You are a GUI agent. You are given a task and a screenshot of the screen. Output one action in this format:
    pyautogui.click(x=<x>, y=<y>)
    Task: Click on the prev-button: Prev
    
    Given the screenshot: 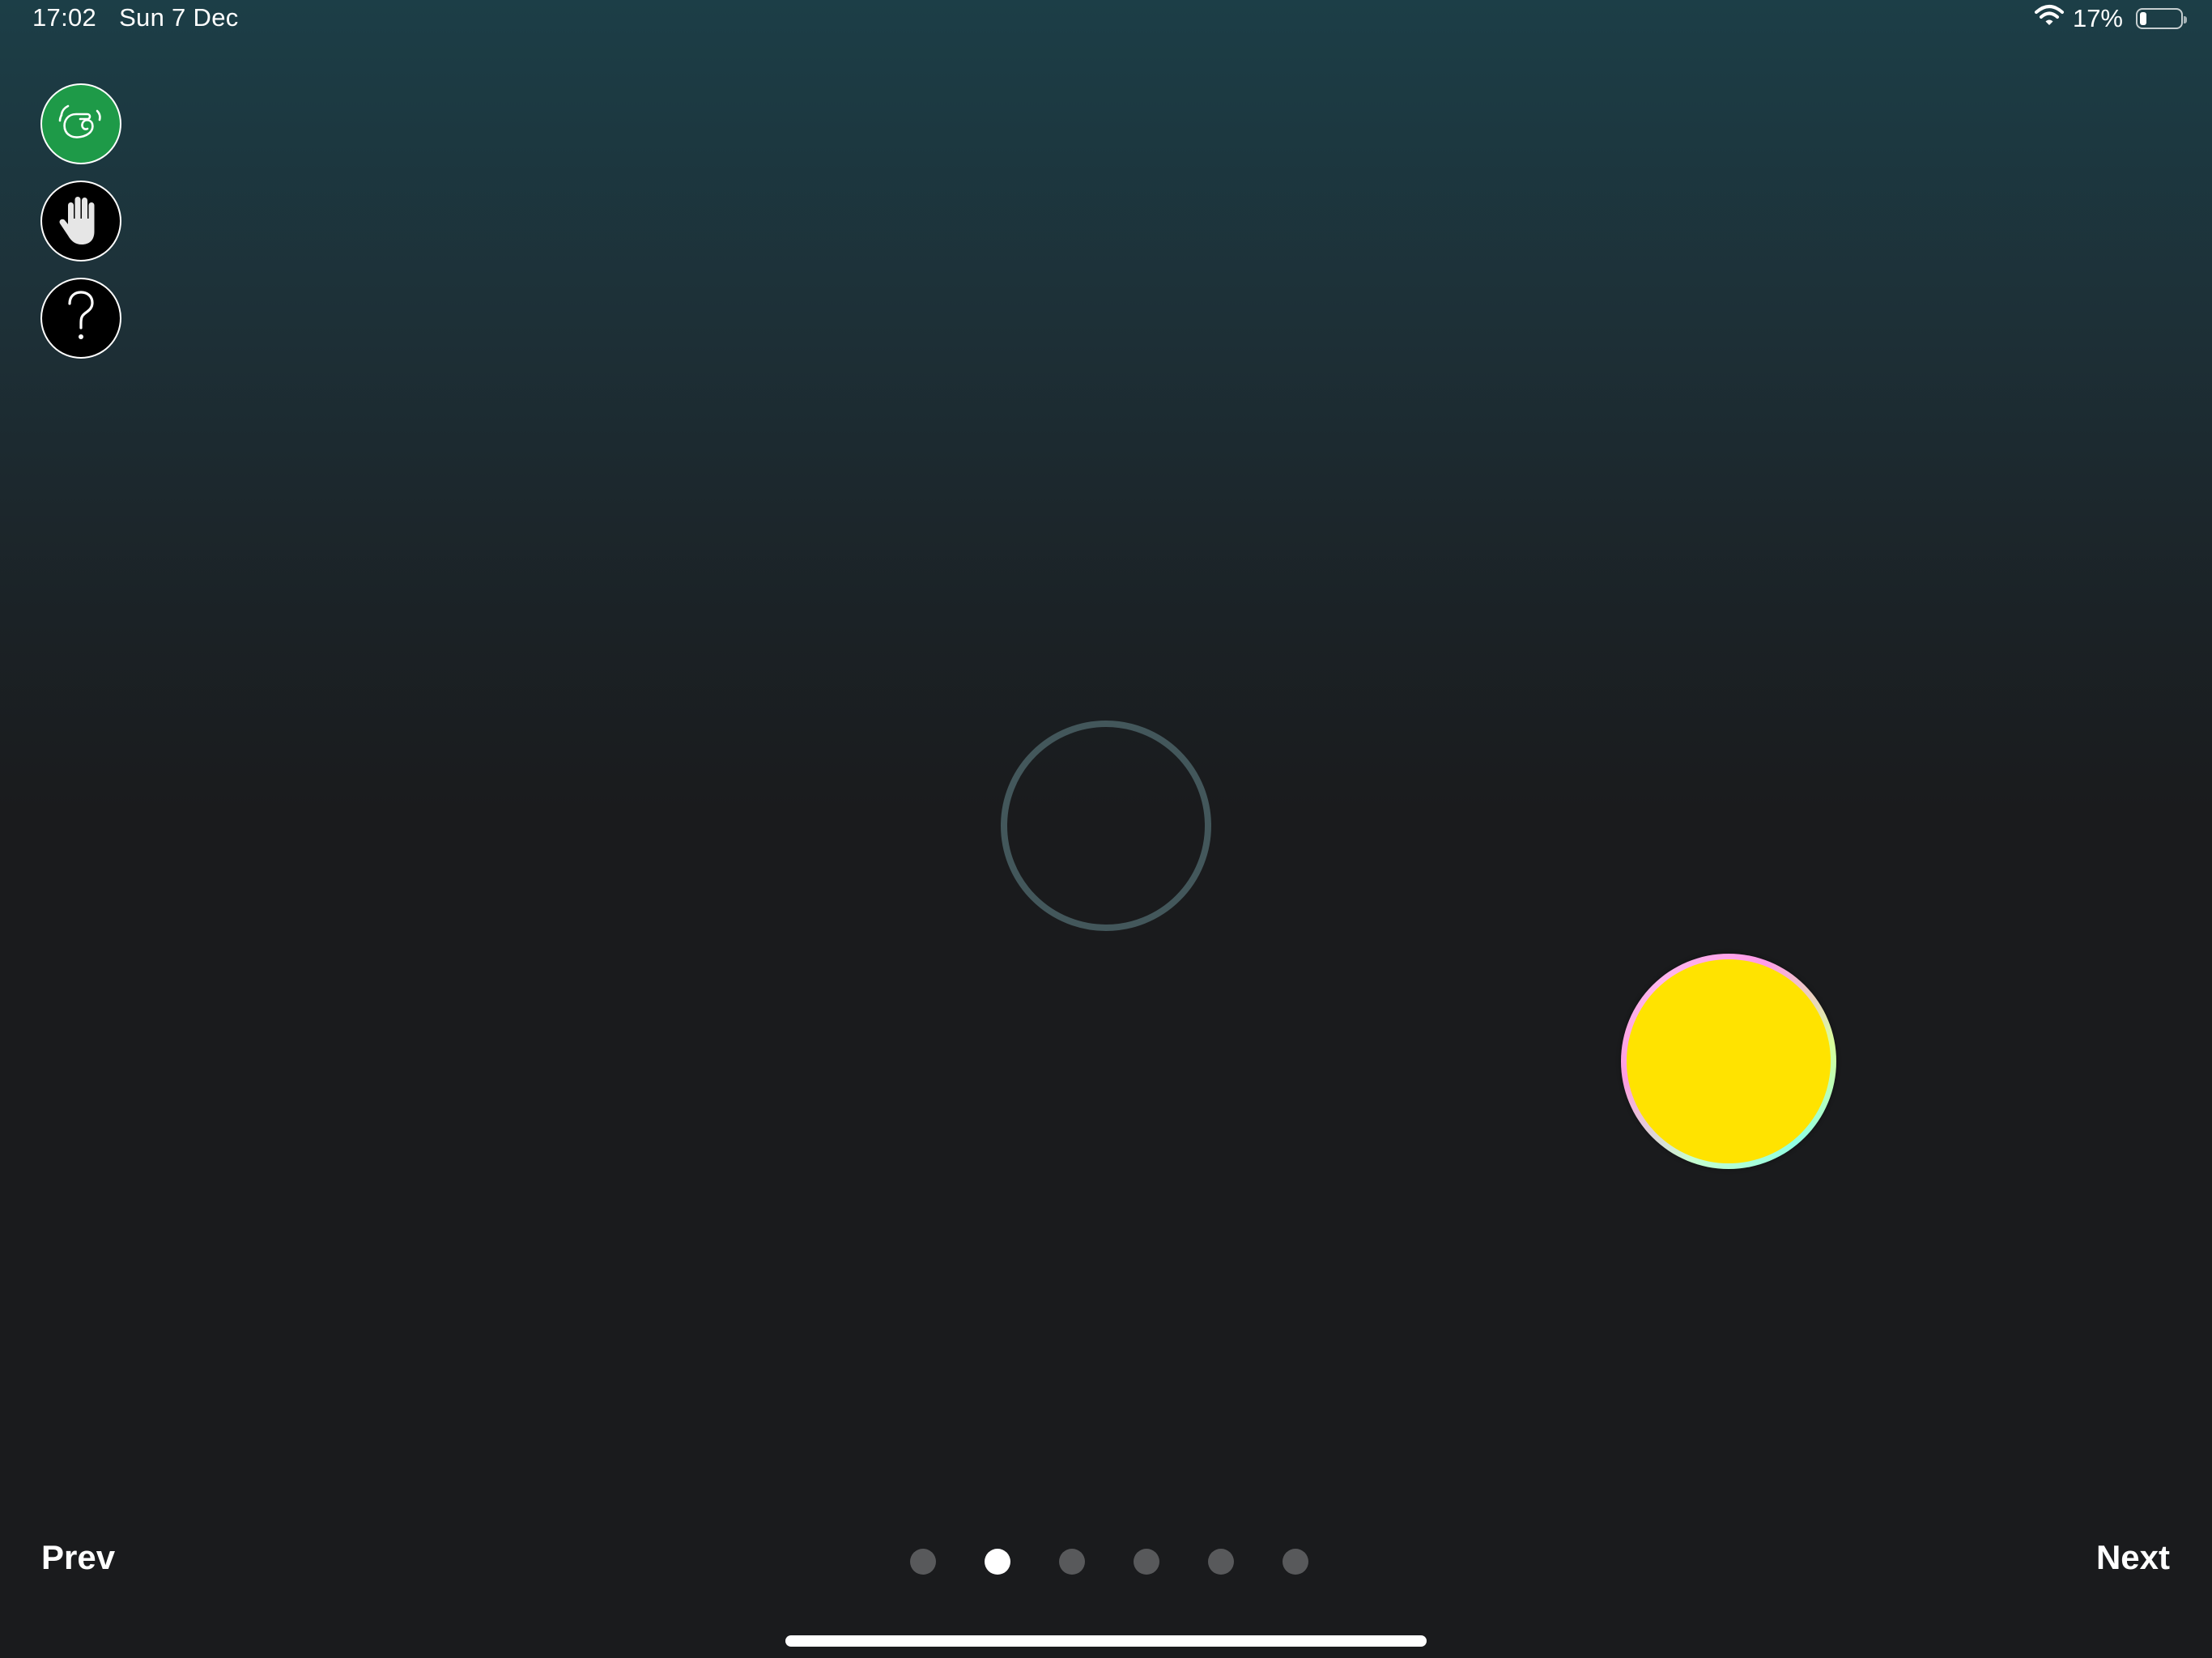 What is the action you would take?
    pyautogui.click(x=78, y=1557)
    